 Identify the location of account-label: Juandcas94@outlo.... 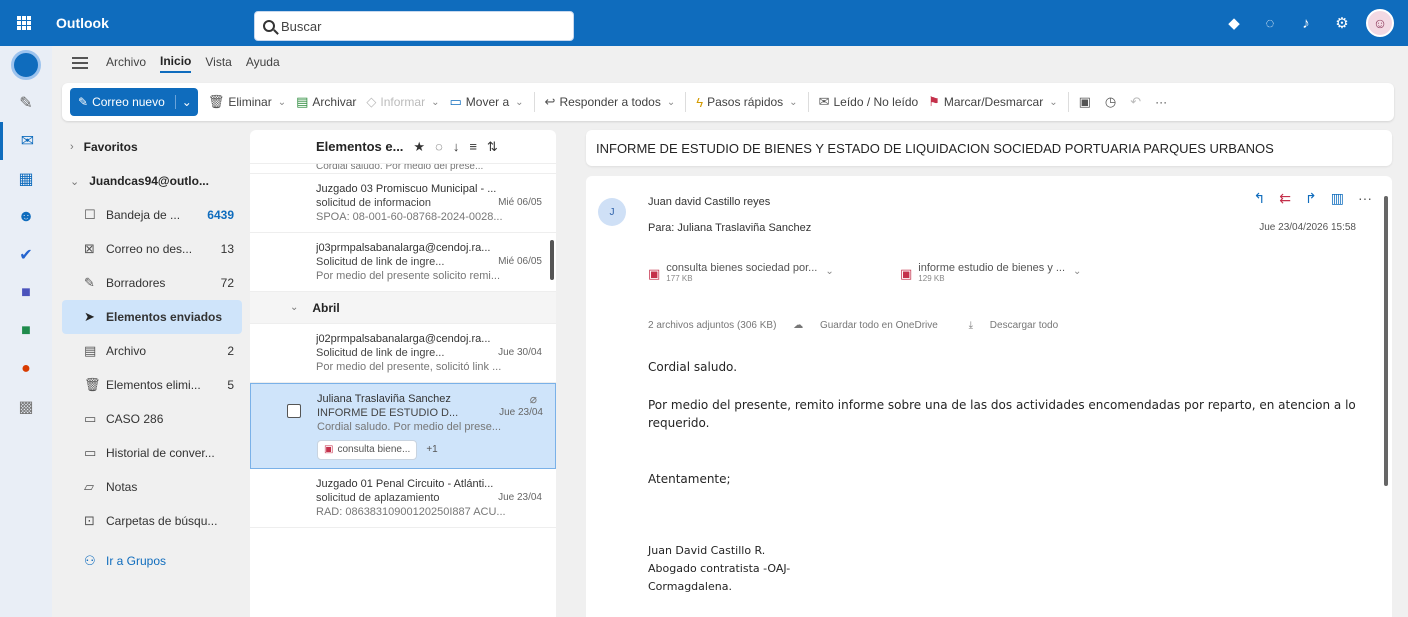
(149, 181).